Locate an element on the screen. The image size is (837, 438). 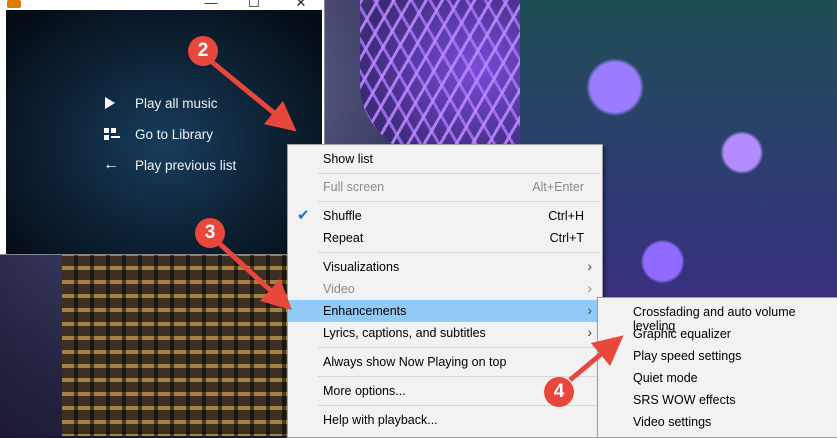
submenu-item-video-settings: Video settings is located at coordinates (717, 422).